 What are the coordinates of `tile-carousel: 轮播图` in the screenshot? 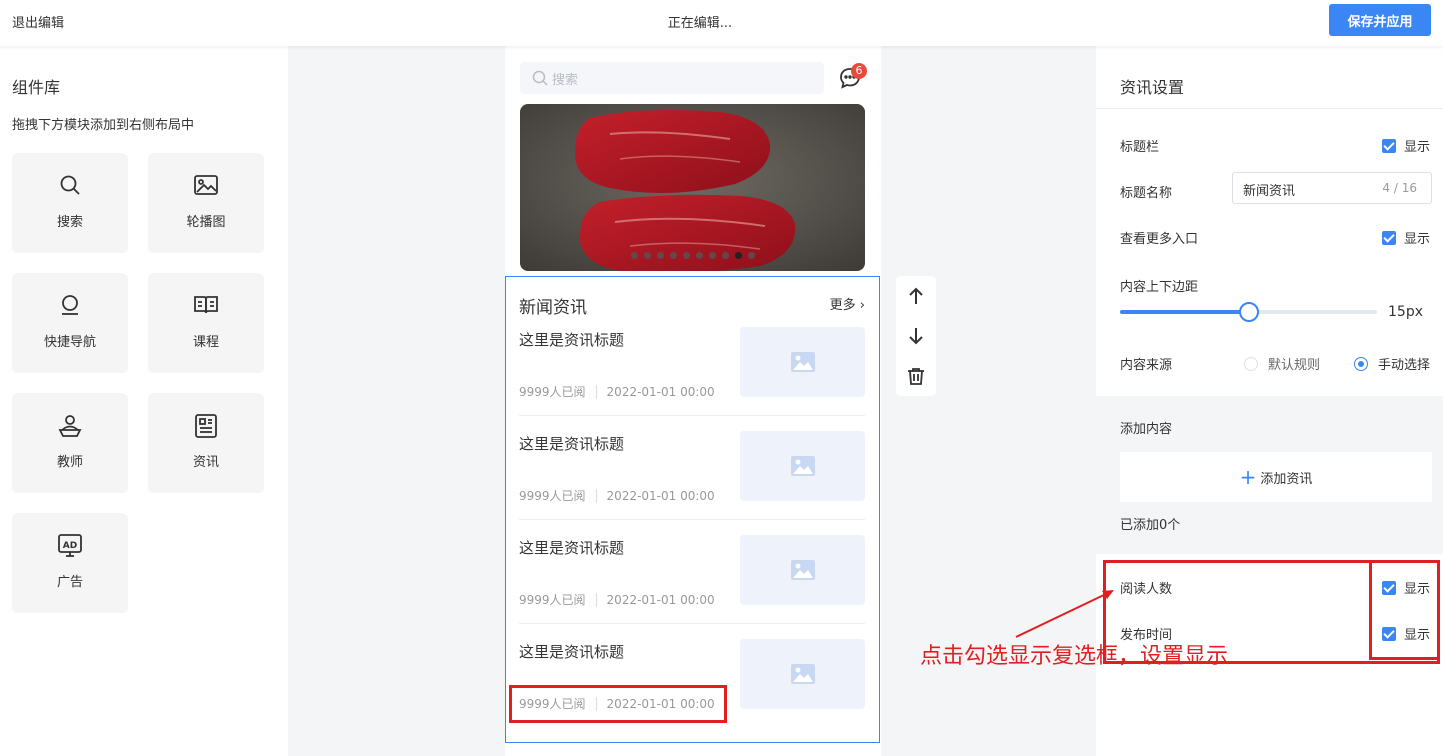 It's located at (206, 203).